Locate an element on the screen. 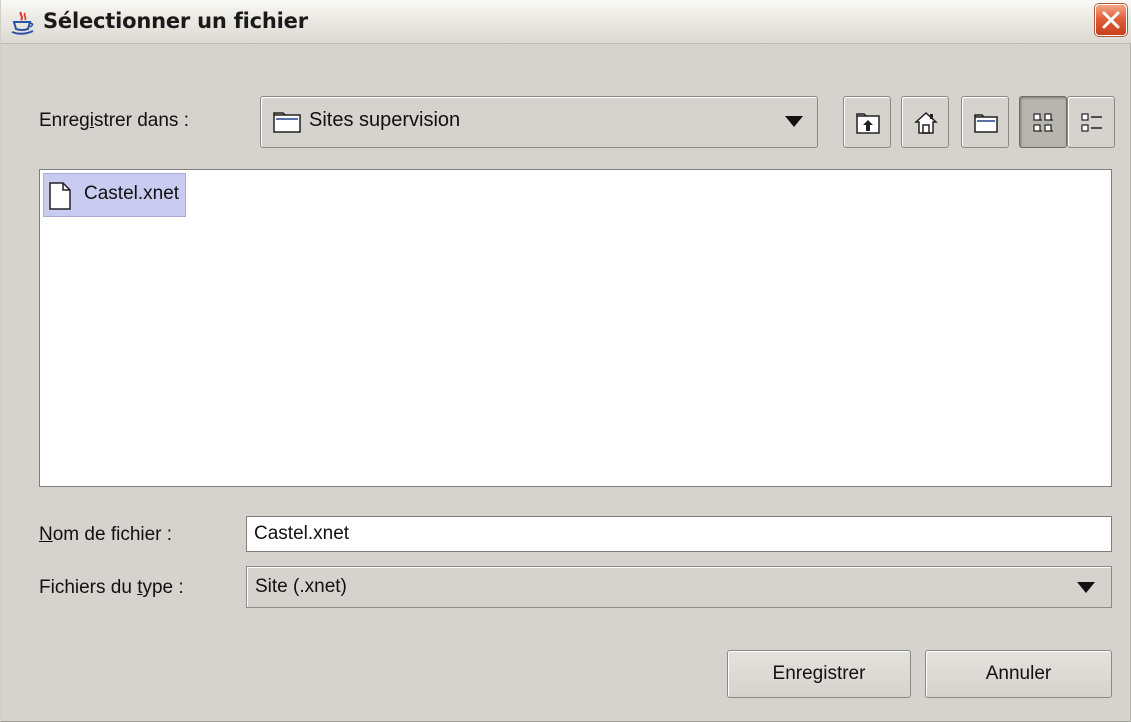 The image size is (1131, 722). new-folder-icon is located at coordinates (986, 123).